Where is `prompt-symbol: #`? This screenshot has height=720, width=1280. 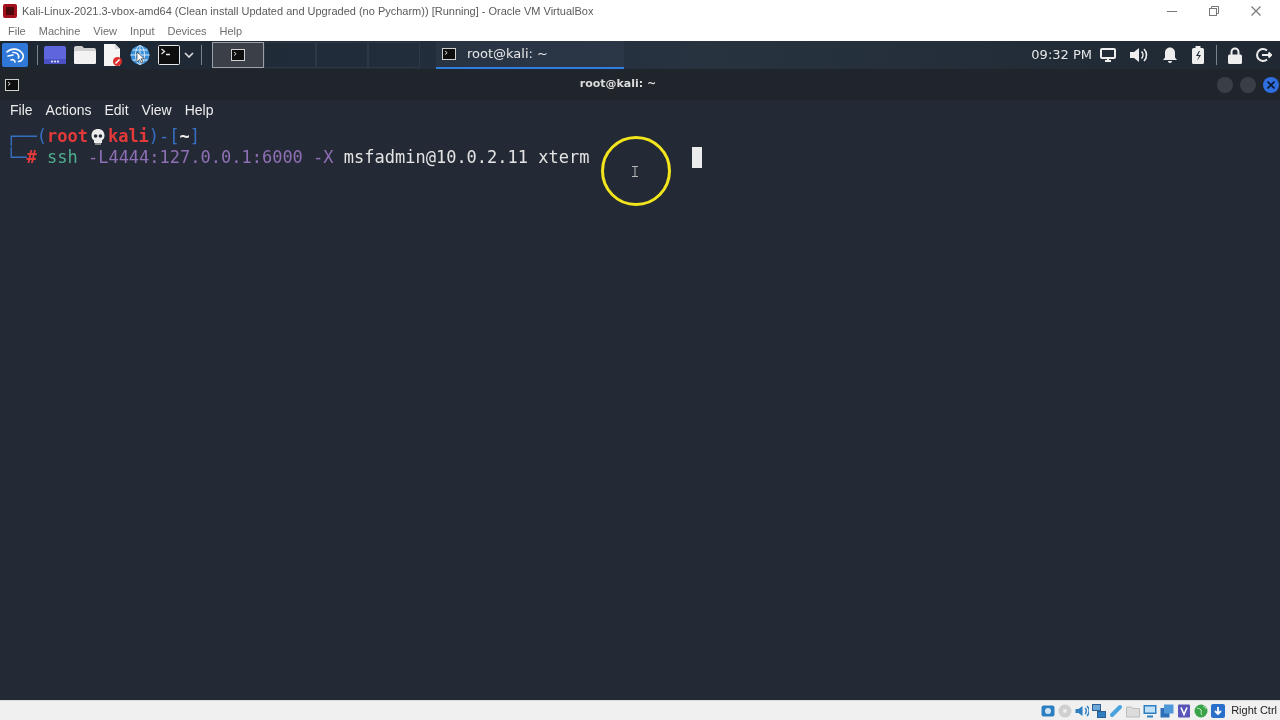
prompt-symbol: # is located at coordinates (31, 157).